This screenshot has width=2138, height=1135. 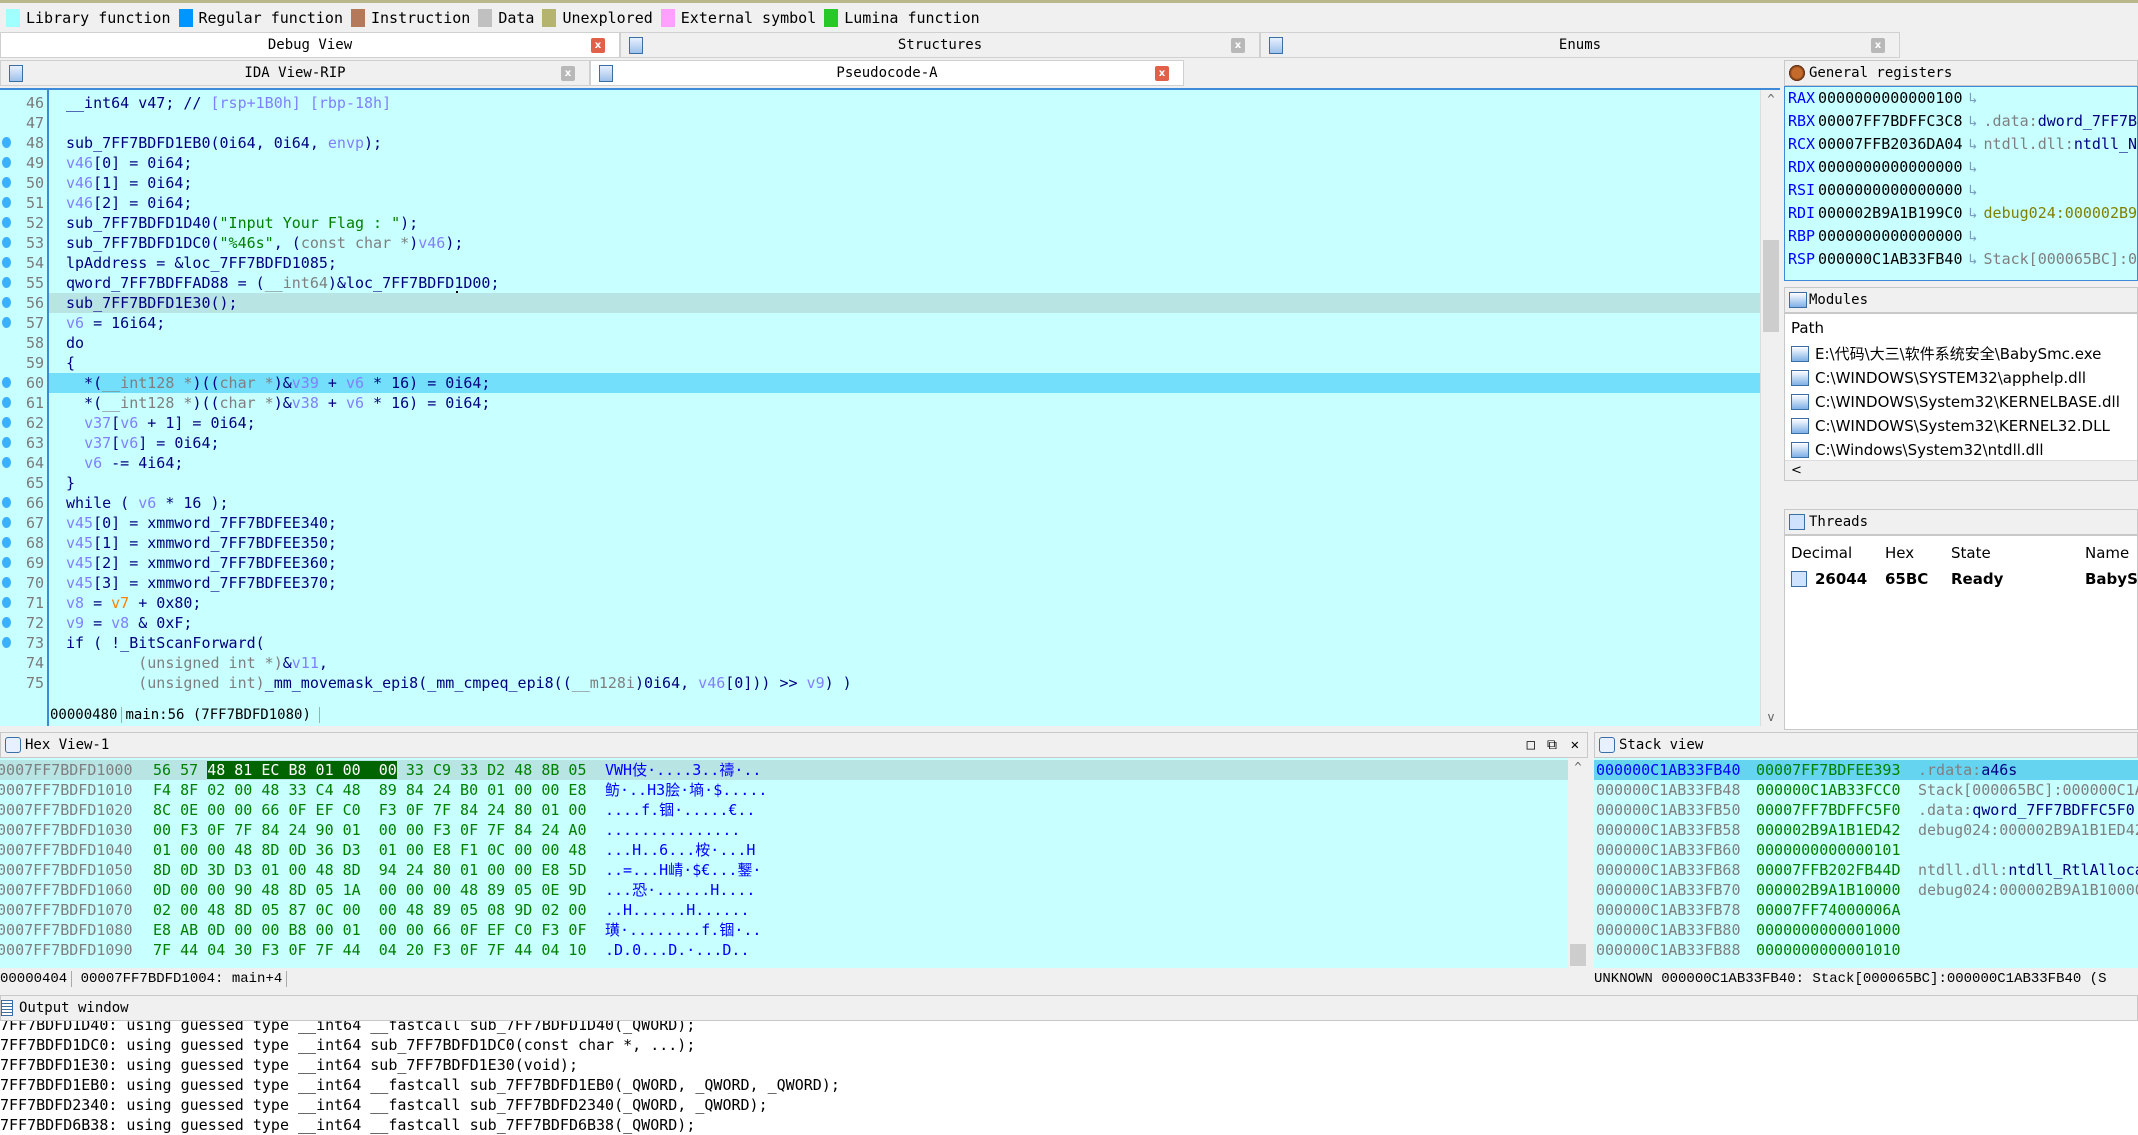 What do you see at coordinates (1771, 717) in the screenshot?
I see `scroll-down-icon: v` at bounding box center [1771, 717].